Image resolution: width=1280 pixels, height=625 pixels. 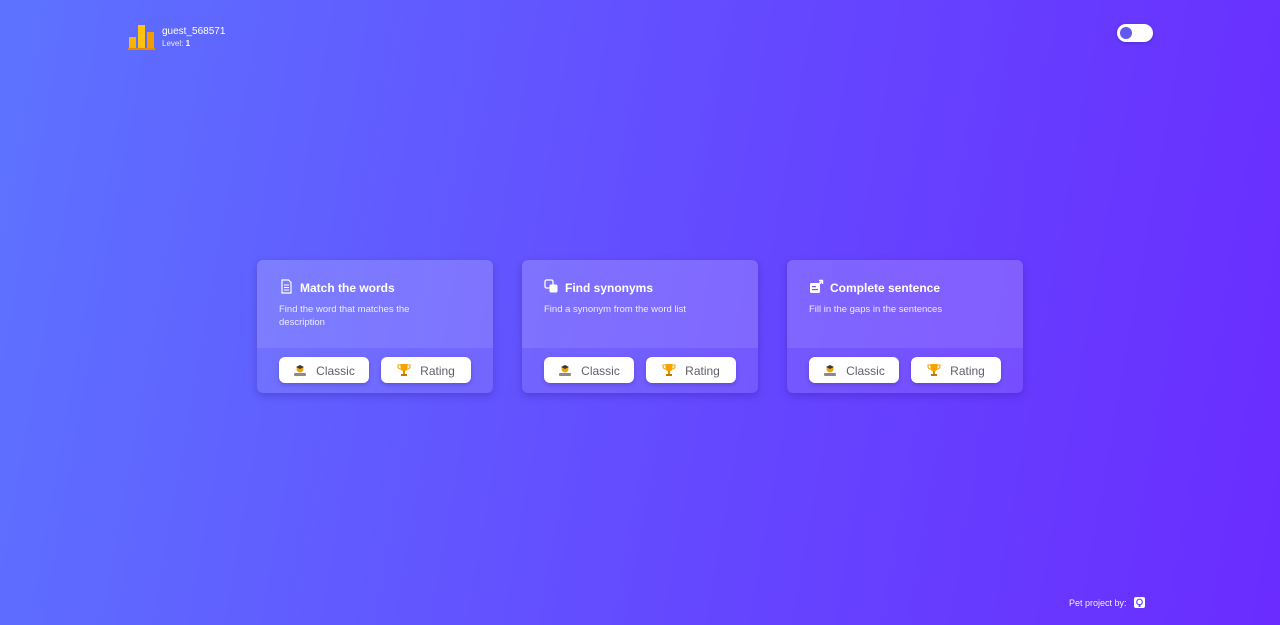 I want to click on card-title-row: Match the words, so click(x=375, y=286).